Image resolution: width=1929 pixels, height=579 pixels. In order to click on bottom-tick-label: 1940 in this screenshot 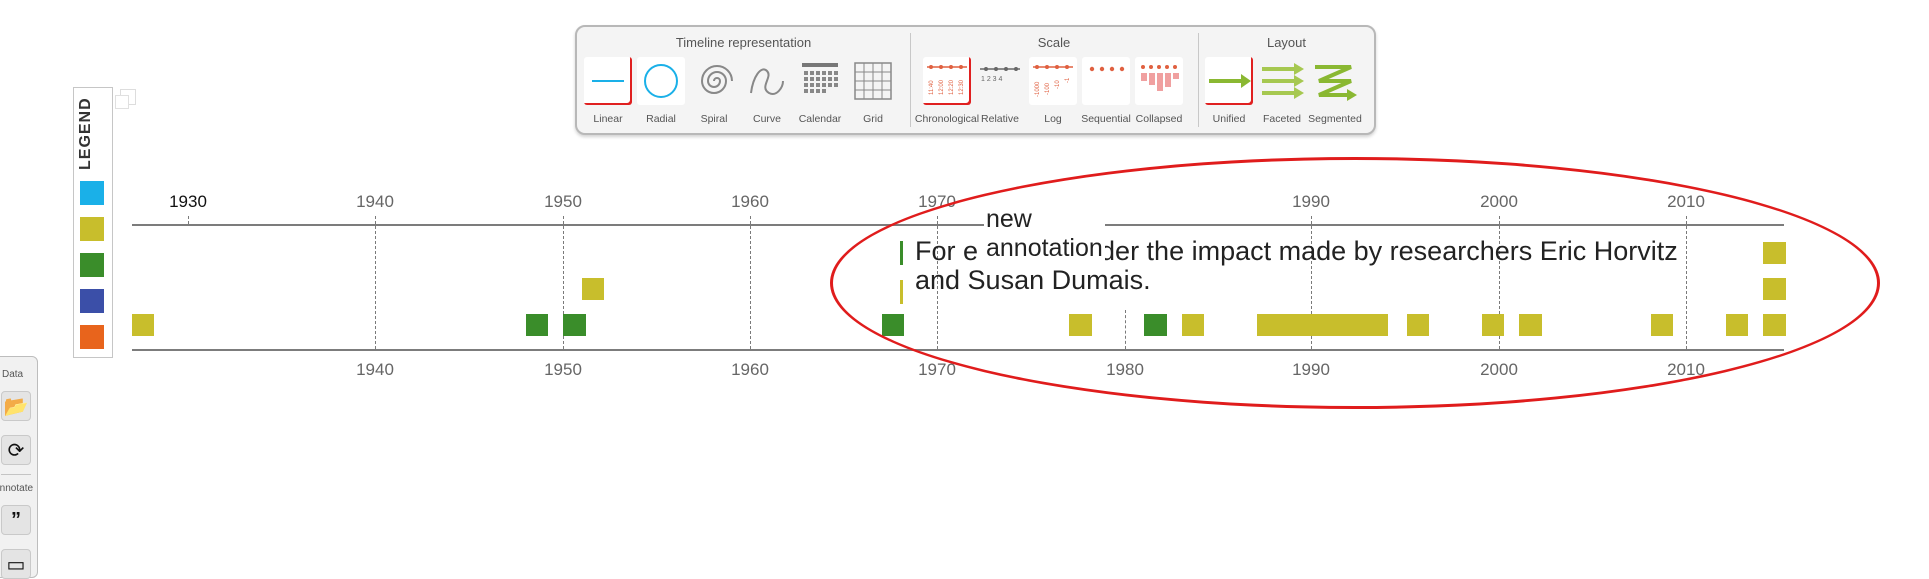, I will do `click(375, 369)`.